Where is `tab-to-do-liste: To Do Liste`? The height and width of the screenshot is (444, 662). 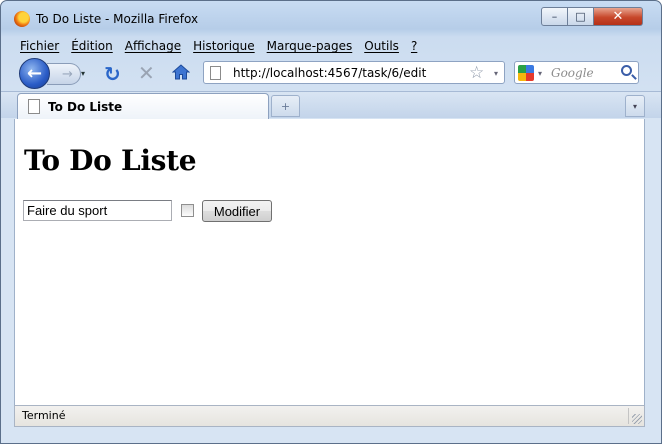
tab-to-do-liste: To Do Liste is located at coordinates (143, 106).